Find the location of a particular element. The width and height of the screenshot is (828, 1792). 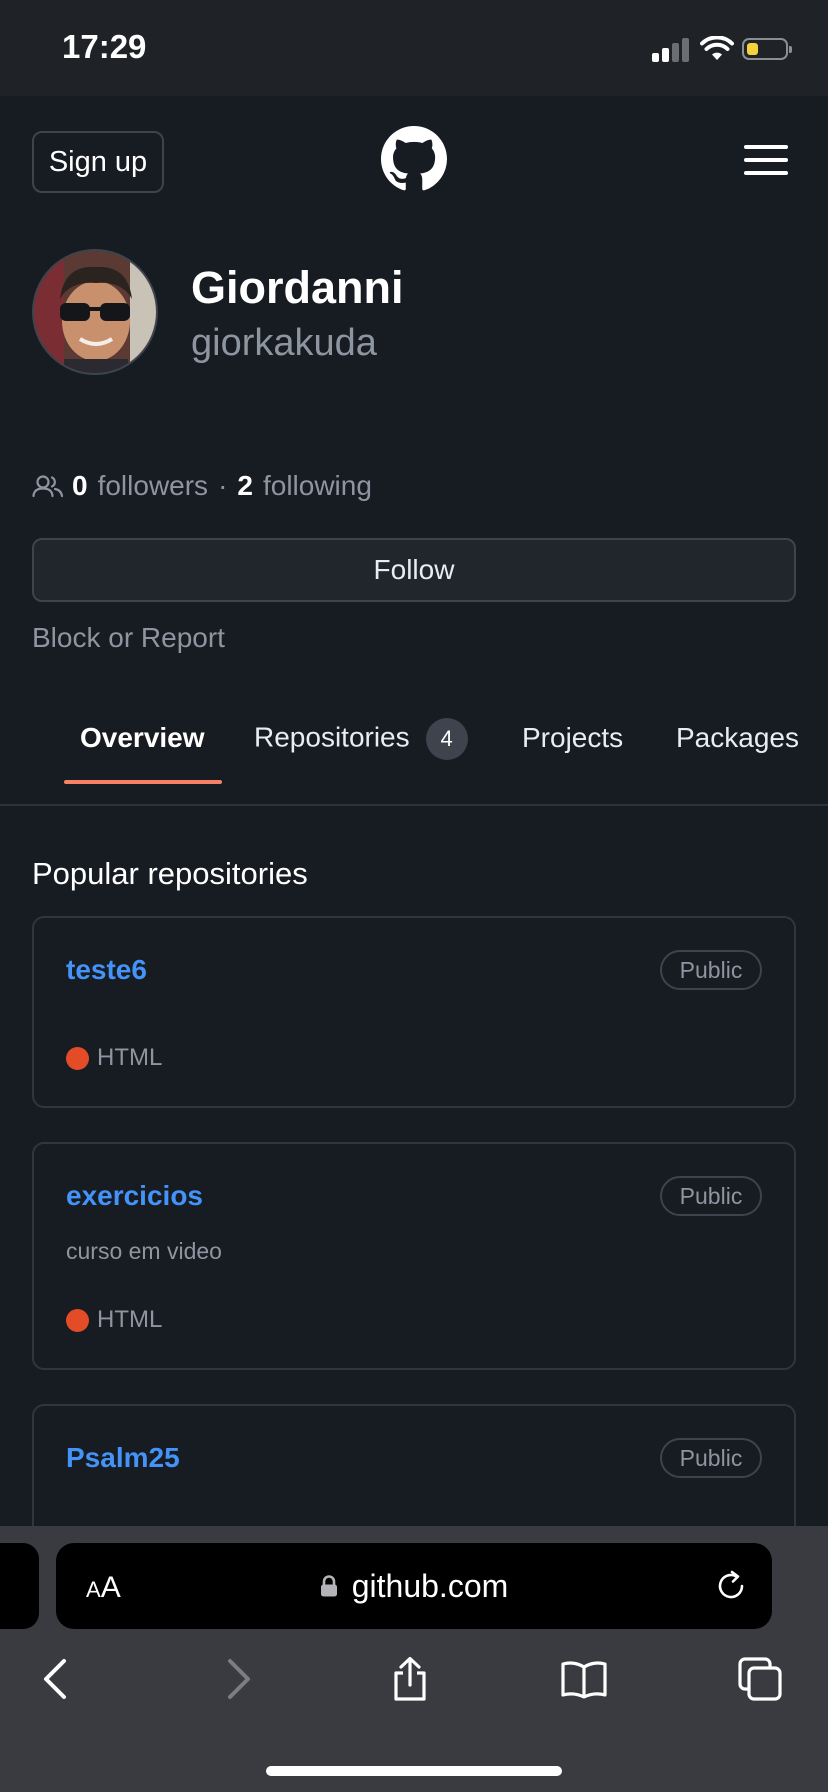

following-count: 2 is located at coordinates (245, 486).